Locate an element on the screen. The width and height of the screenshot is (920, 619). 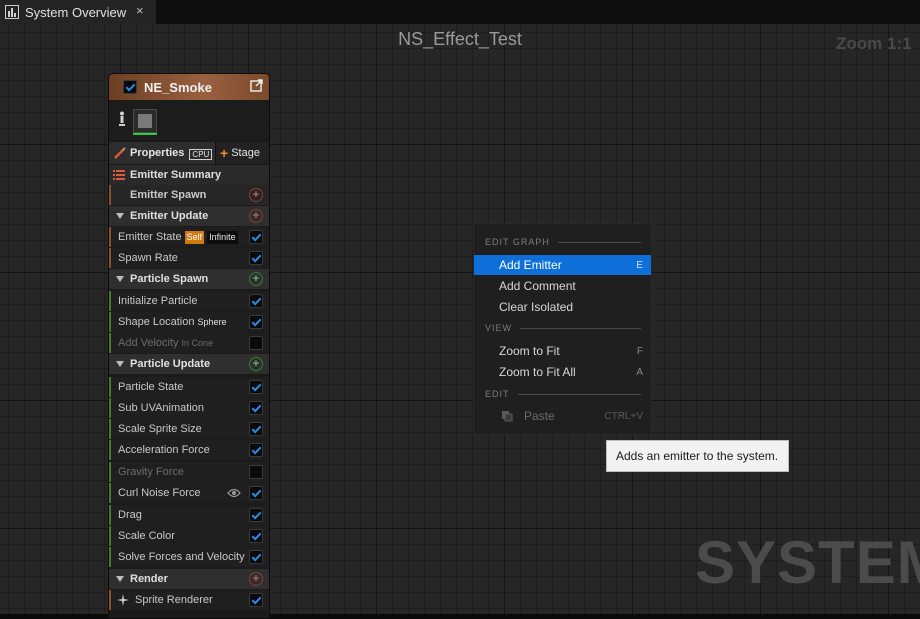
module-solve-forces-and-velocity: Solve Forces and Velocity is located at coordinates (189, 557).